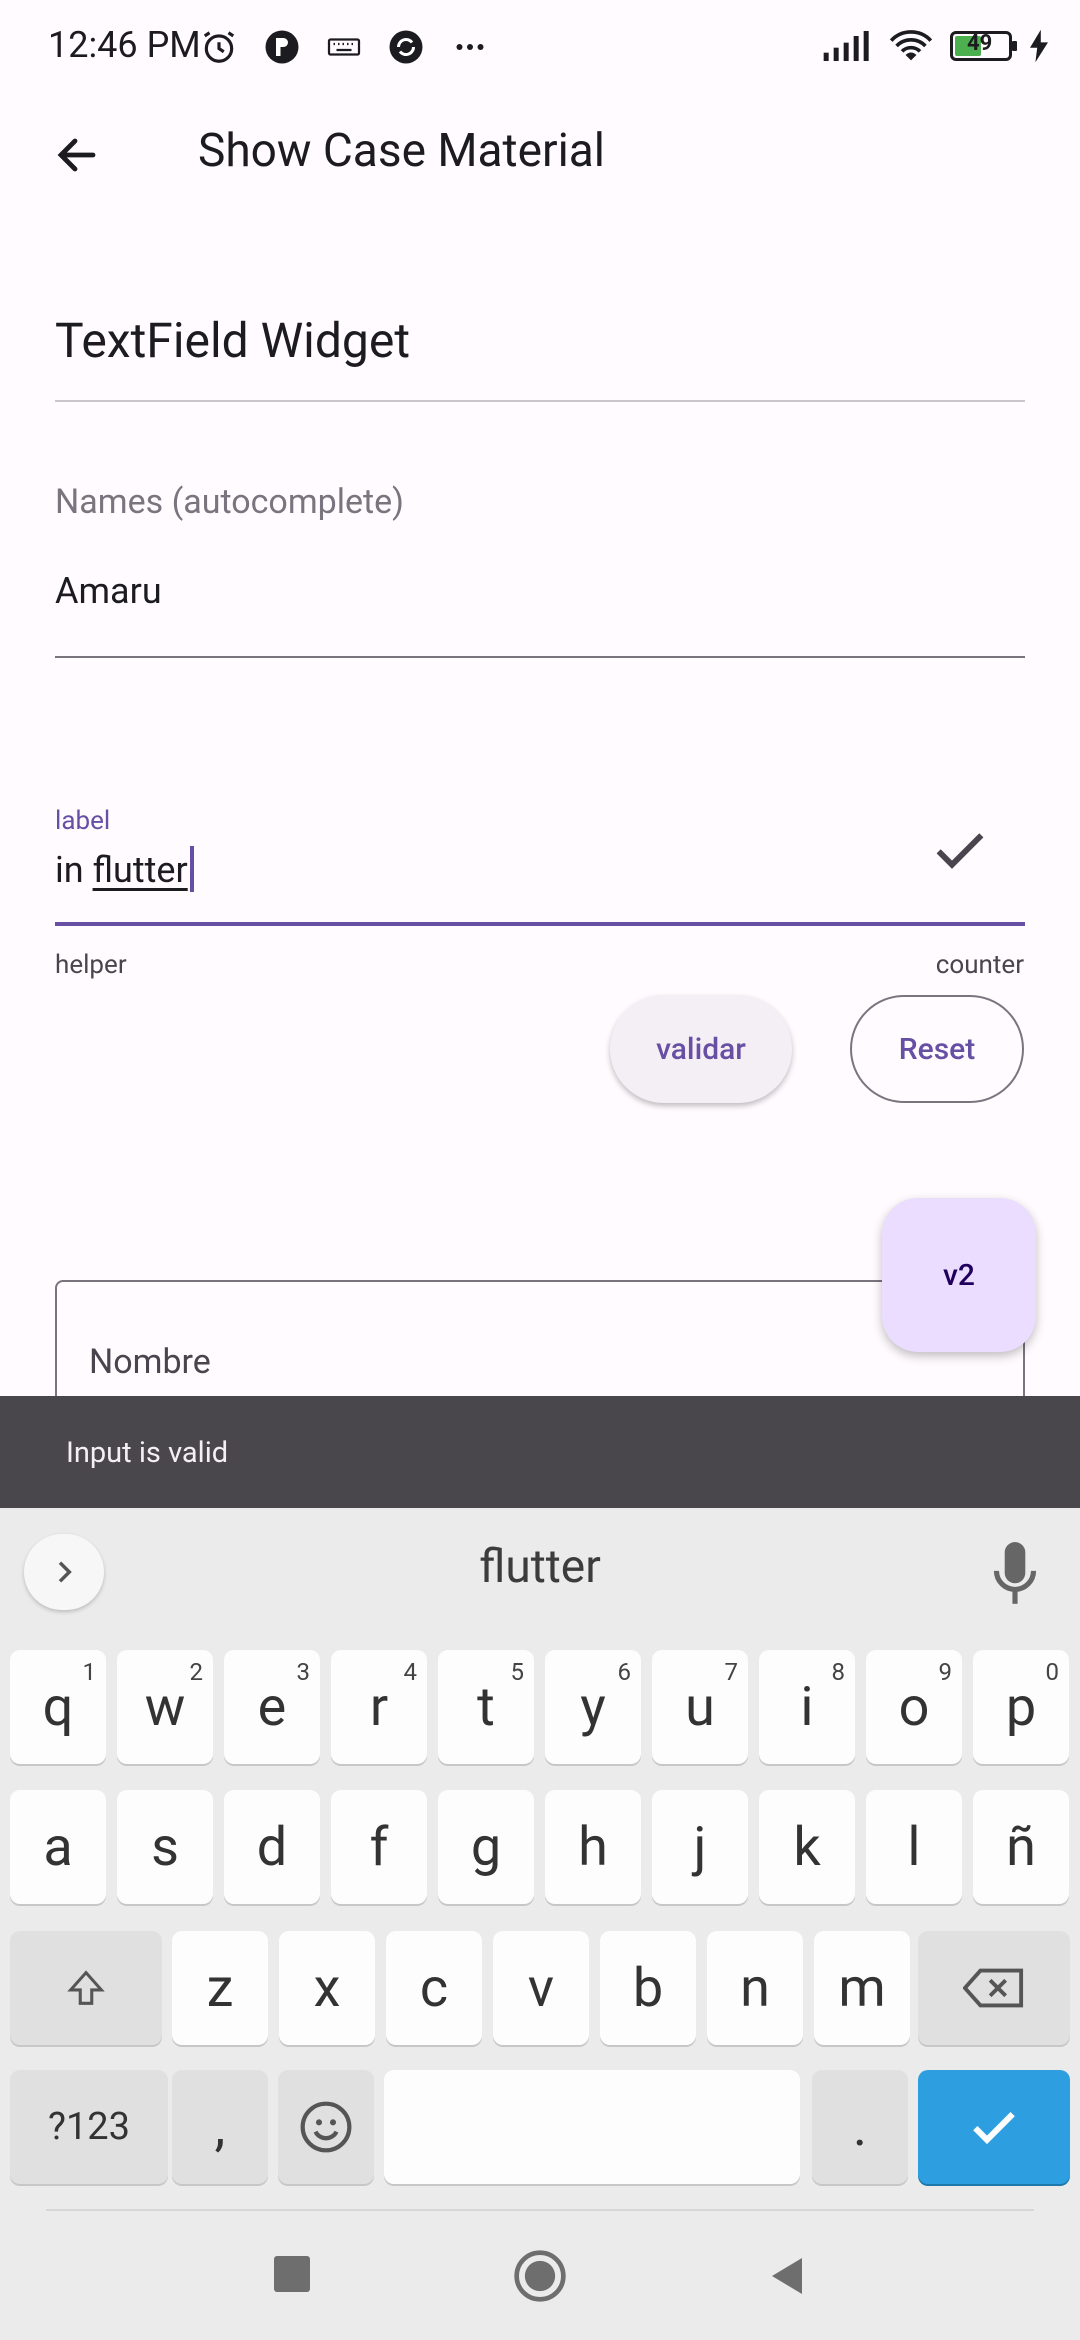 Image resolution: width=1080 pixels, height=2340 pixels. I want to click on key-label: i, so click(807, 1707).